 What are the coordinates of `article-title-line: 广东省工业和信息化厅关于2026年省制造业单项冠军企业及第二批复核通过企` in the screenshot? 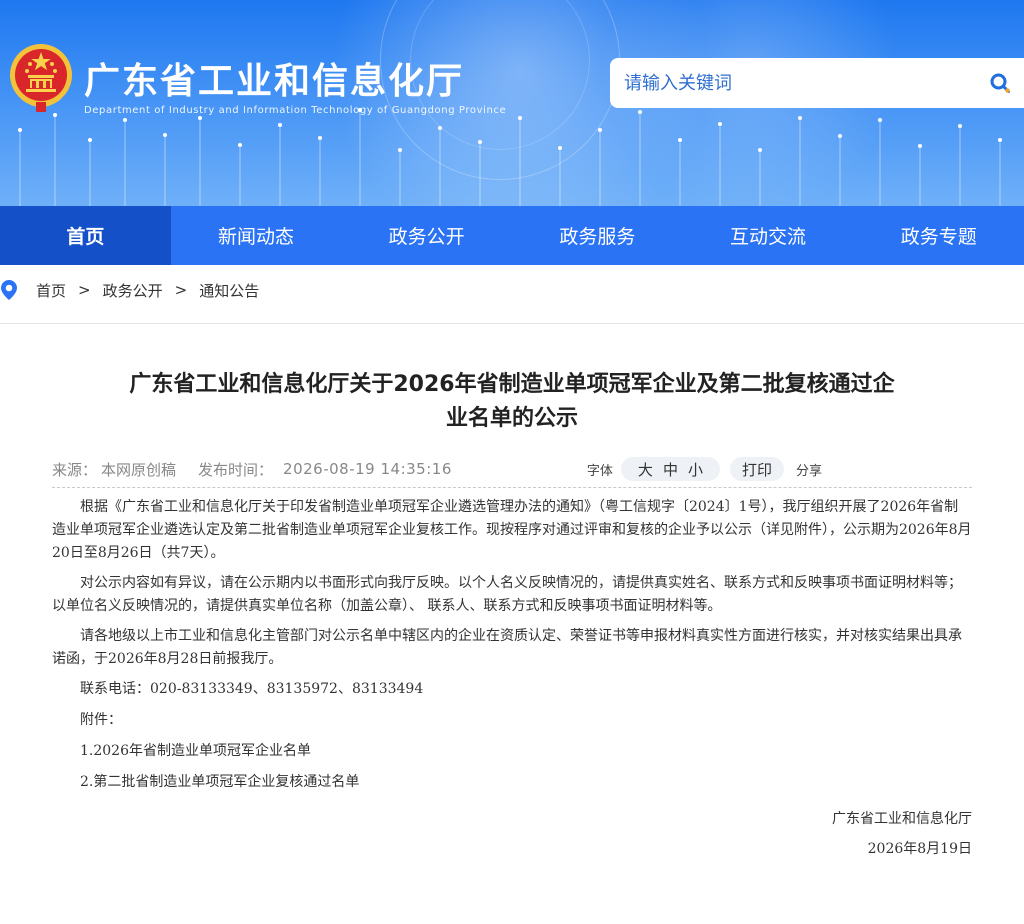 It's located at (512, 384).